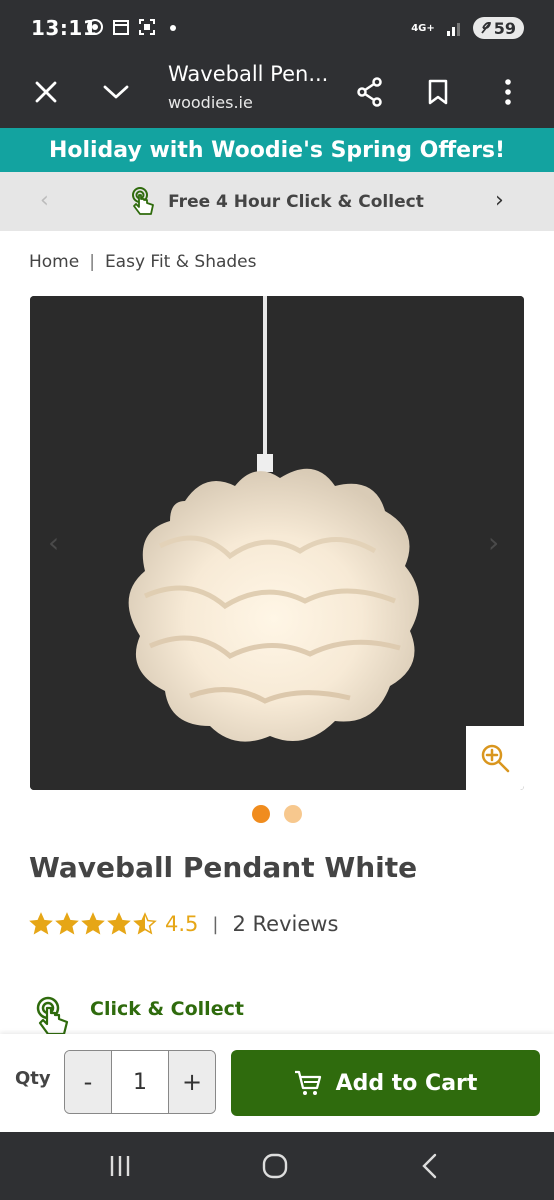 Image resolution: width=554 pixels, height=1200 pixels. I want to click on battery-saver-icon, so click(486, 28).